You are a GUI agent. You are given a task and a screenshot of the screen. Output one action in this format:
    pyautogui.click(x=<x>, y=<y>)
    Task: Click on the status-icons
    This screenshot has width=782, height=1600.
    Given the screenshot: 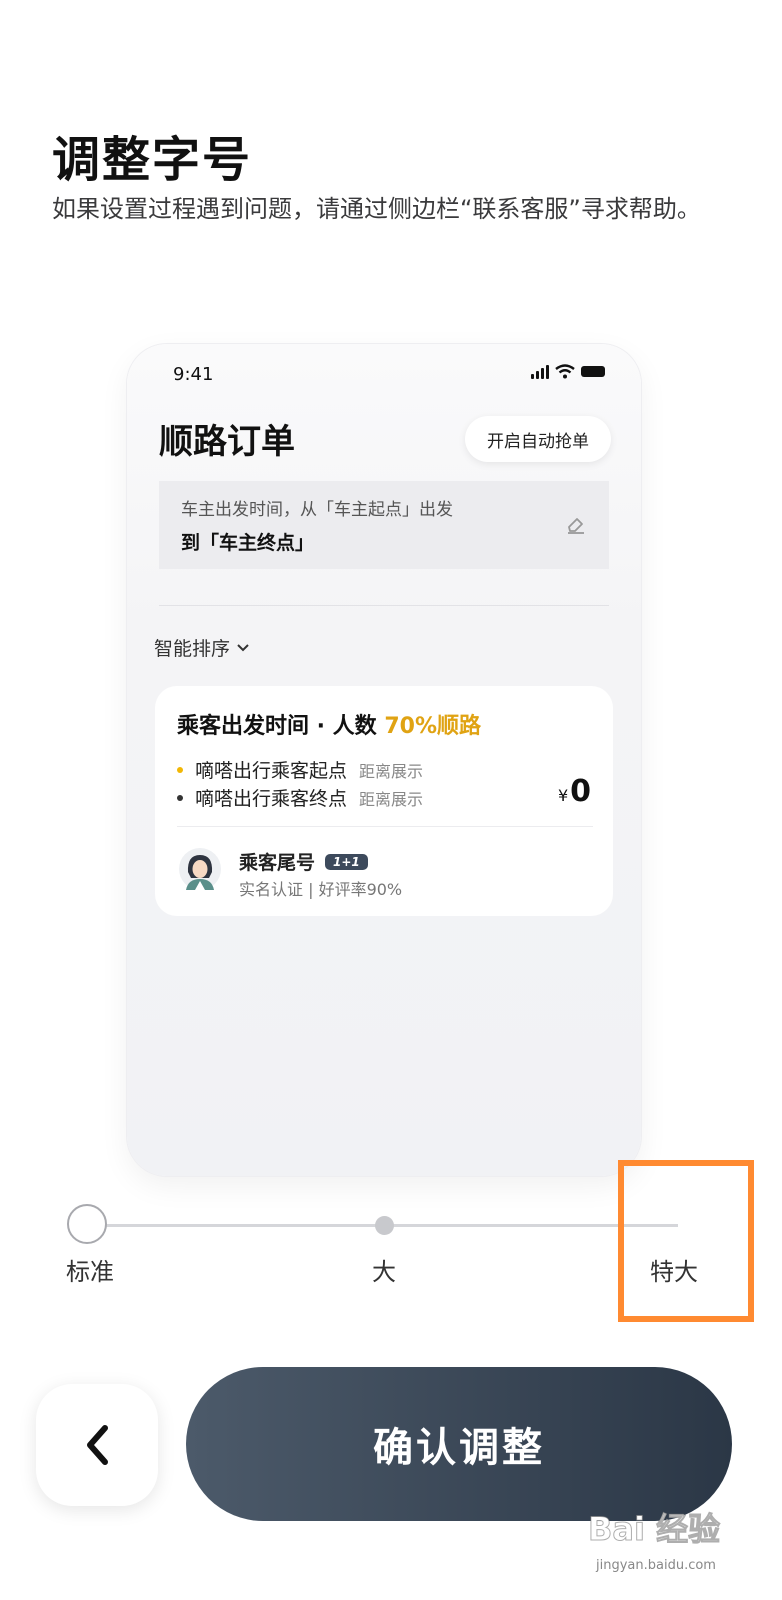 What is the action you would take?
    pyautogui.click(x=568, y=371)
    